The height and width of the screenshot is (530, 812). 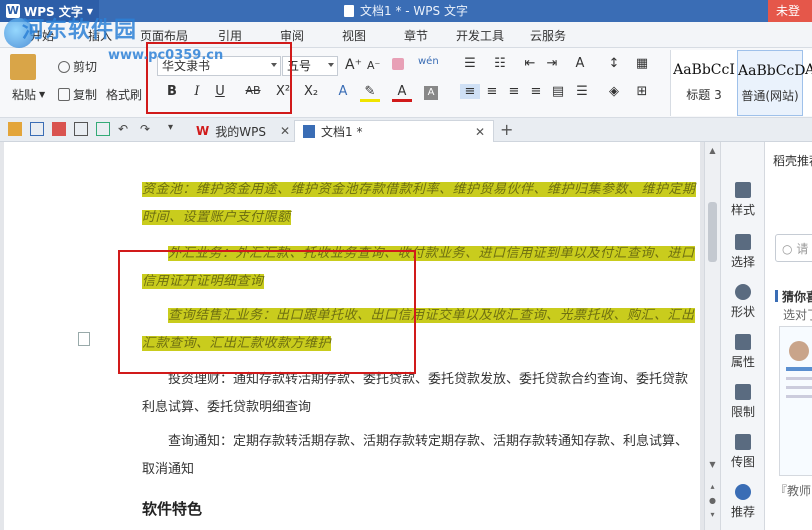 I want to click on decrease-indent-icon: ⇤, so click(x=530, y=63).